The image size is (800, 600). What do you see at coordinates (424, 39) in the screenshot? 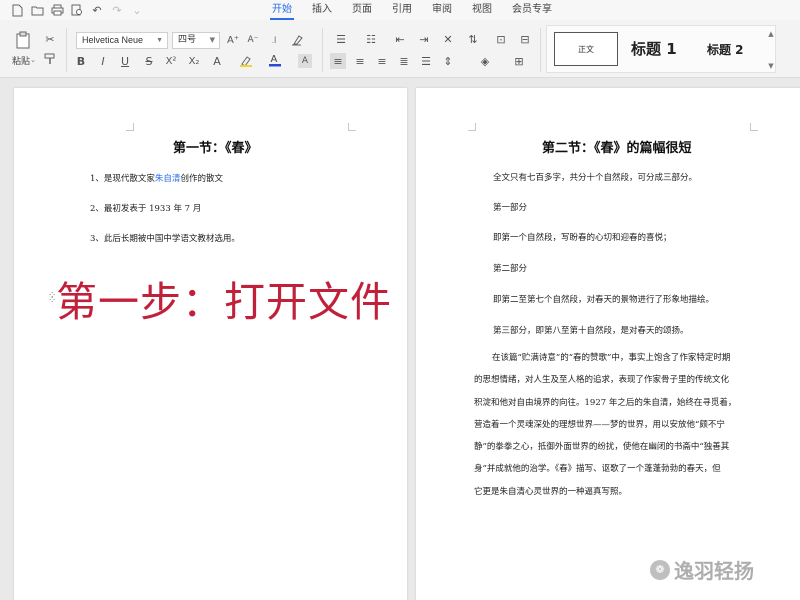
I see `increase-indent-icon: ⇥` at bounding box center [424, 39].